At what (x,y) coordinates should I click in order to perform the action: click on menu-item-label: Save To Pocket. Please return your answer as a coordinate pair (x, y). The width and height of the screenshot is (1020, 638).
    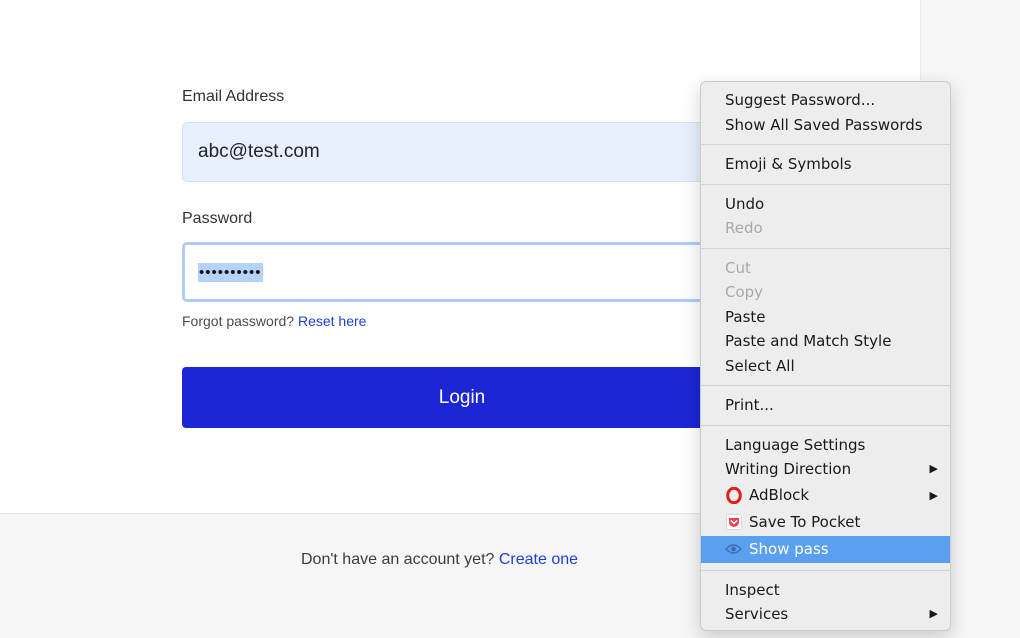
    Looking at the image, I should click on (805, 521).